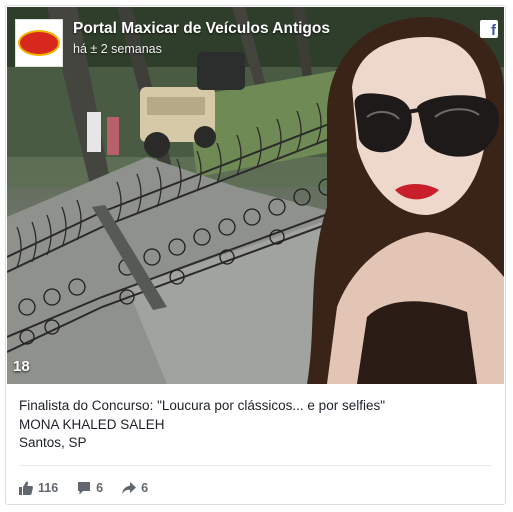 The height and width of the screenshot is (512, 513). I want to click on maxicar-logo-icon, so click(39, 43).